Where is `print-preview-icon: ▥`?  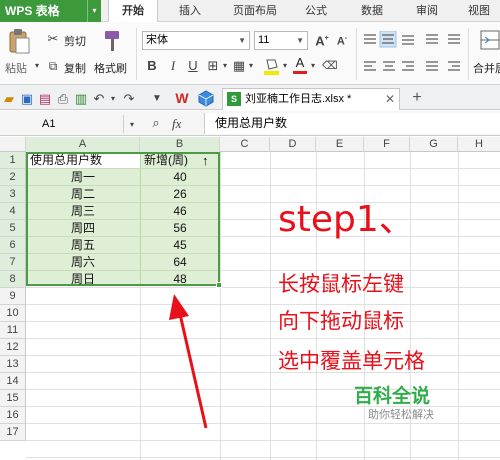
print-preview-icon: ▥ is located at coordinates (81, 99).